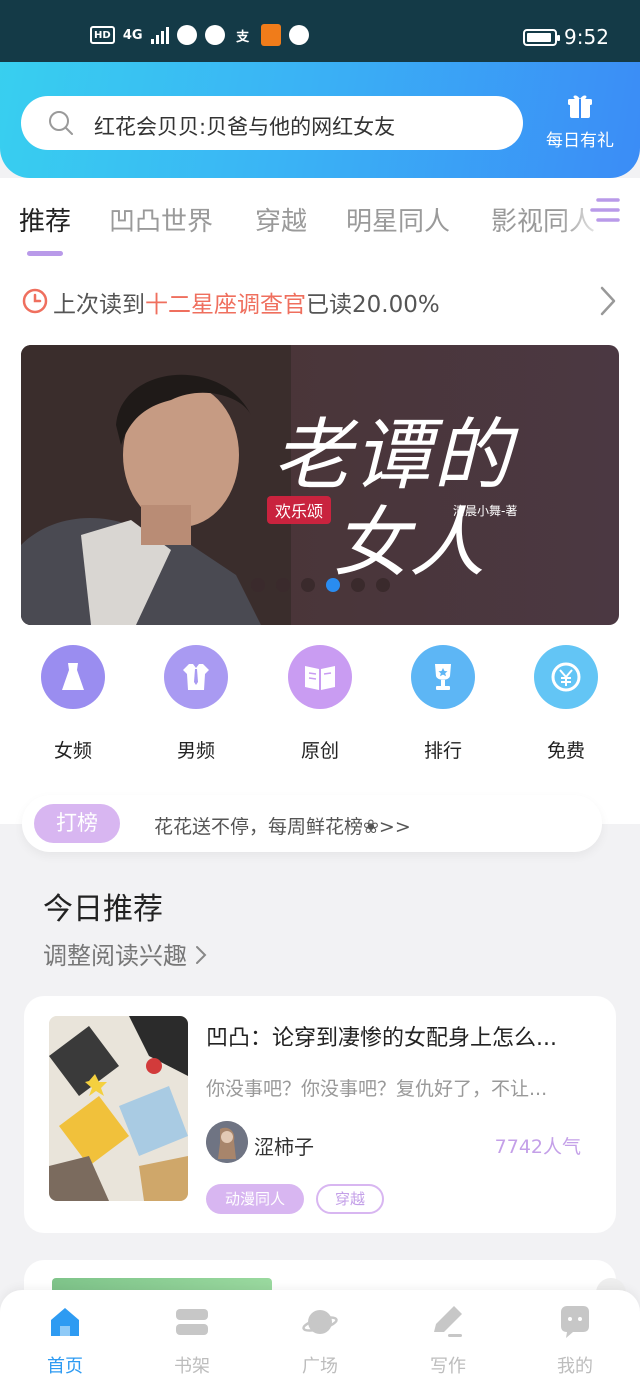 This screenshot has width=640, height=1387. I want to click on taobao-icon, so click(270, 35).